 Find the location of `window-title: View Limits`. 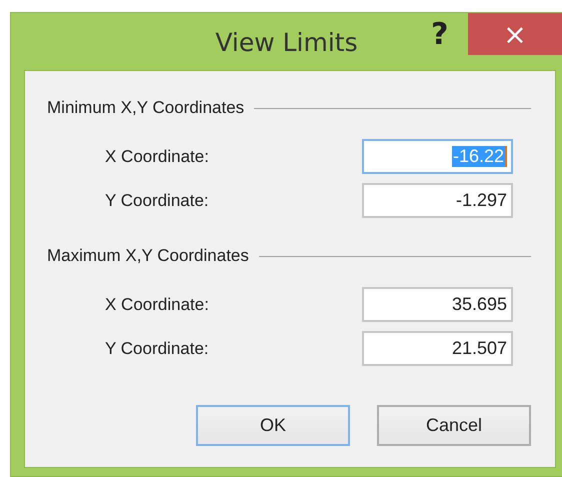

window-title: View Limits is located at coordinates (286, 42).